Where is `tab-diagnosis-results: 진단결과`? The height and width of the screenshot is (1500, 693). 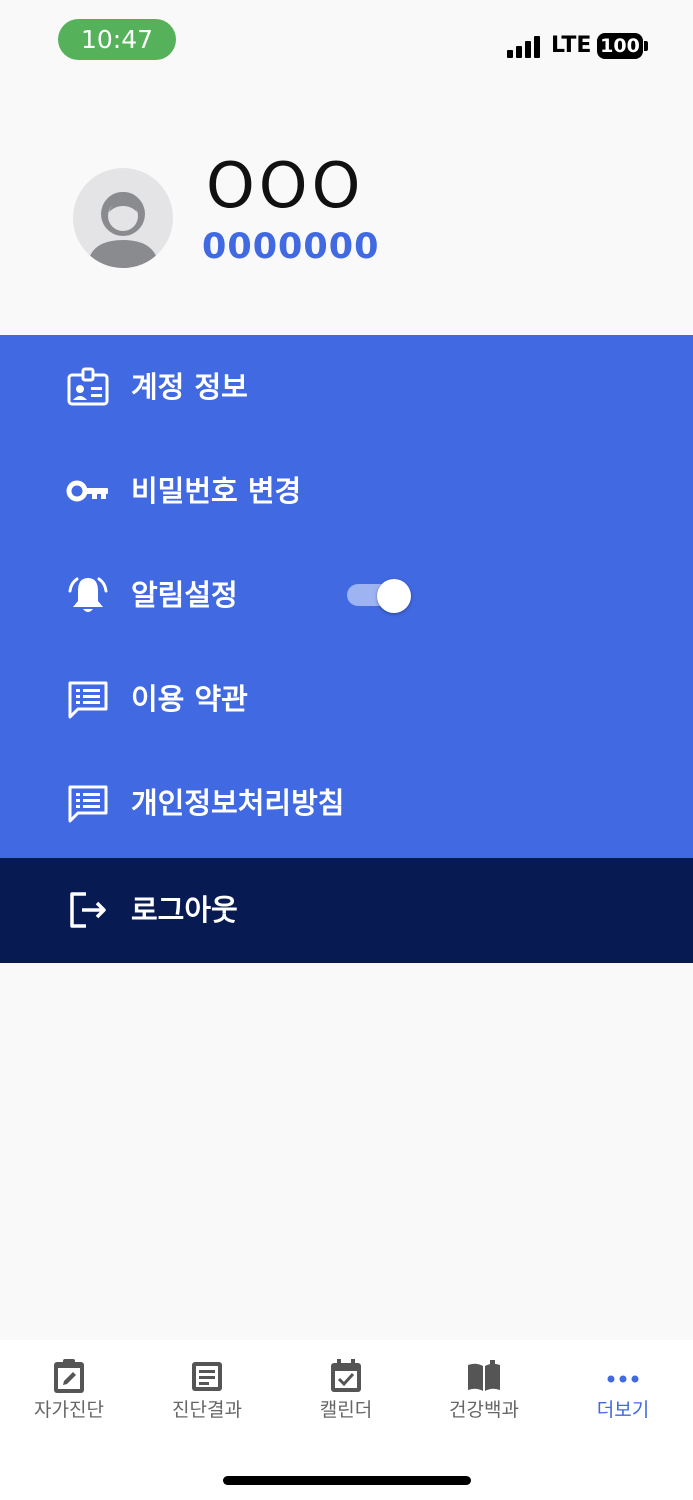
tab-diagnosis-results: 진단결과 is located at coordinates (207, 1390).